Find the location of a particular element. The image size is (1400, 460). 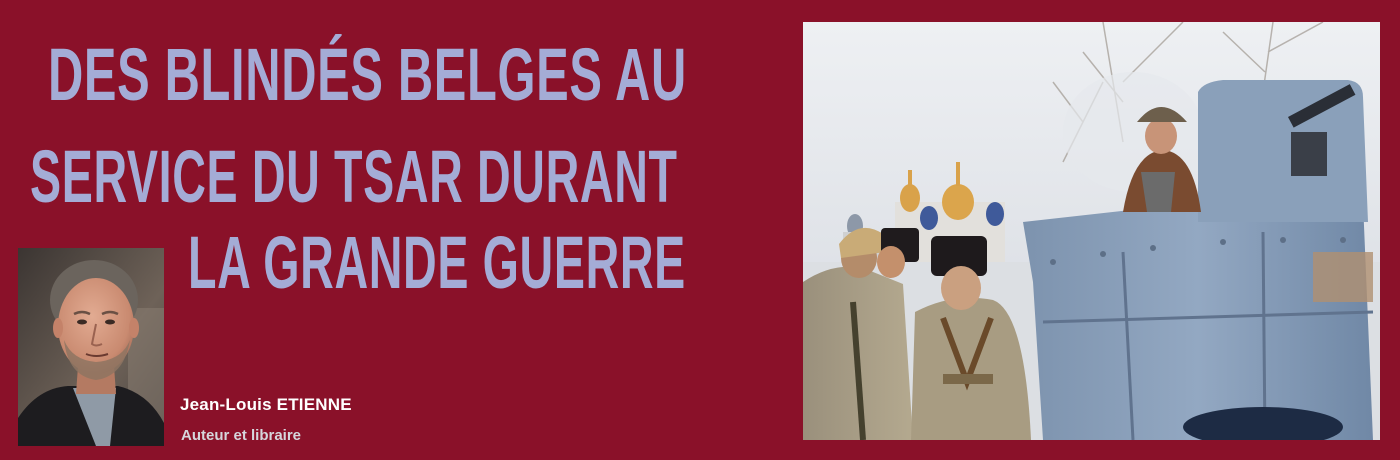

author-role: Auteur et libraire is located at coordinates (241, 435).